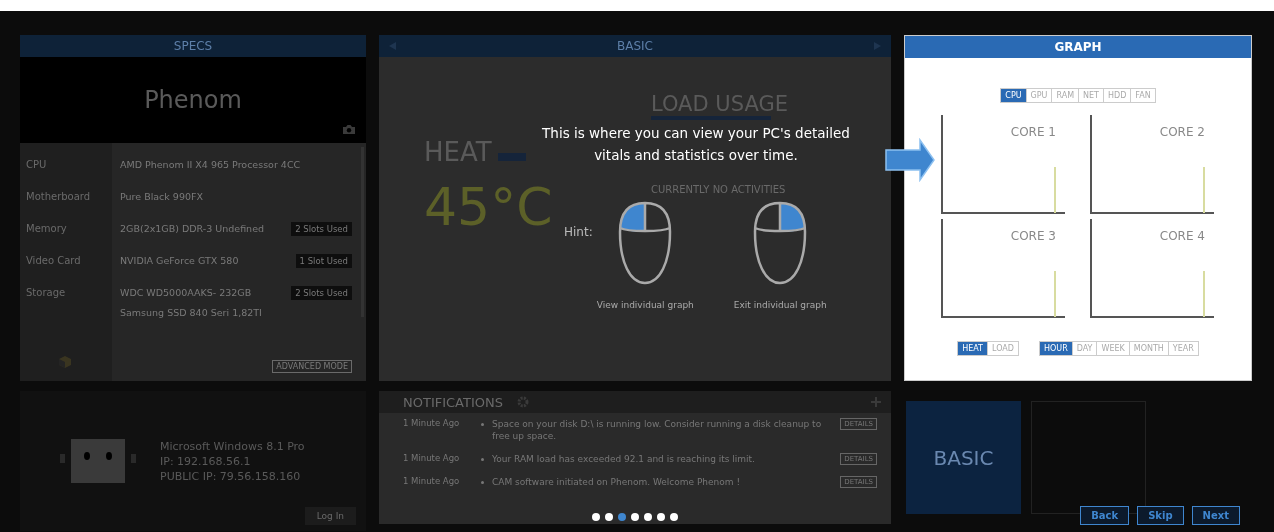  What do you see at coordinates (657, 430) in the screenshot?
I see `notification-message: Space on your disk D:\ is running low. Consider running a disk cleanup to free up space.` at bounding box center [657, 430].